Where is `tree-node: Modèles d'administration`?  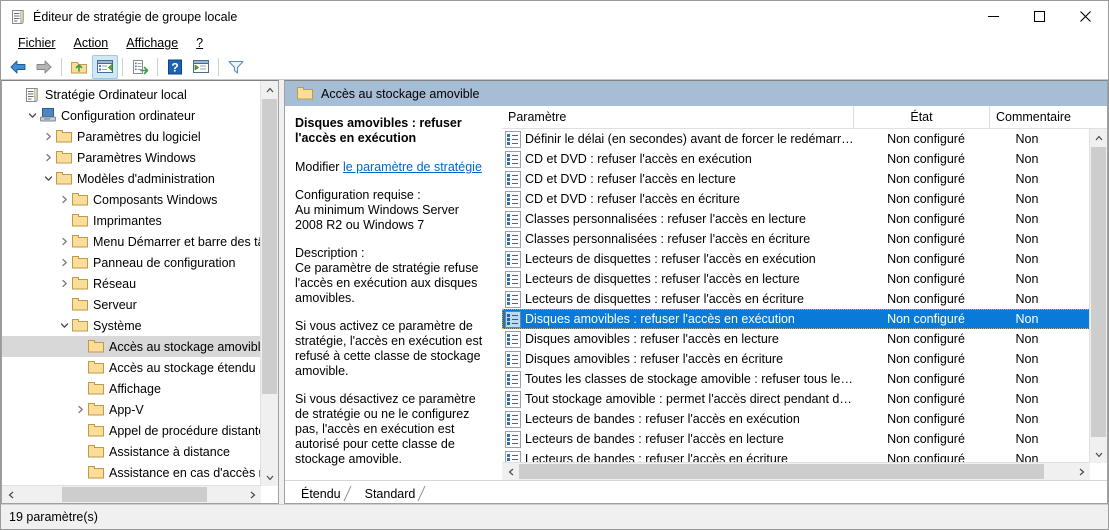
tree-node: Modèles d'administration is located at coordinates (131, 178).